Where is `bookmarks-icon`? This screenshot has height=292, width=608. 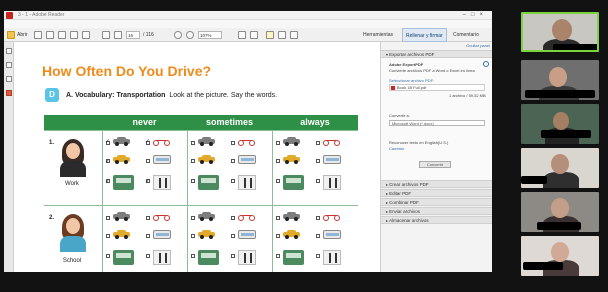 bookmarks-icon is located at coordinates (9, 65).